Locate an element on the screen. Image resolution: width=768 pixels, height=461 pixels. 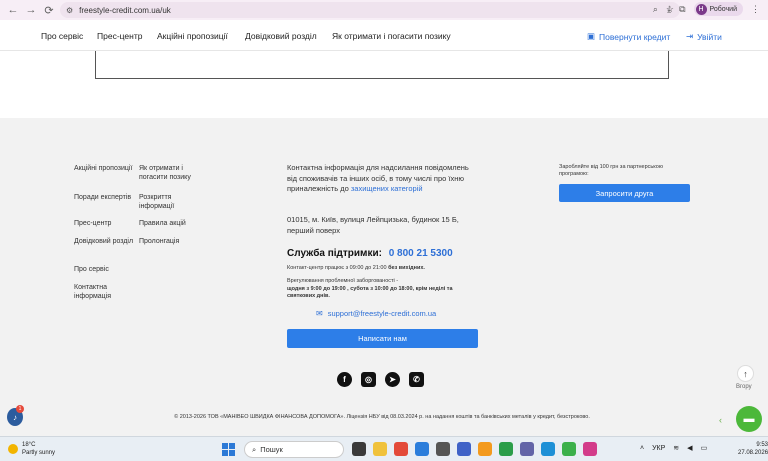
footer-link-press: Прес-центр is located at coordinates (105, 223).